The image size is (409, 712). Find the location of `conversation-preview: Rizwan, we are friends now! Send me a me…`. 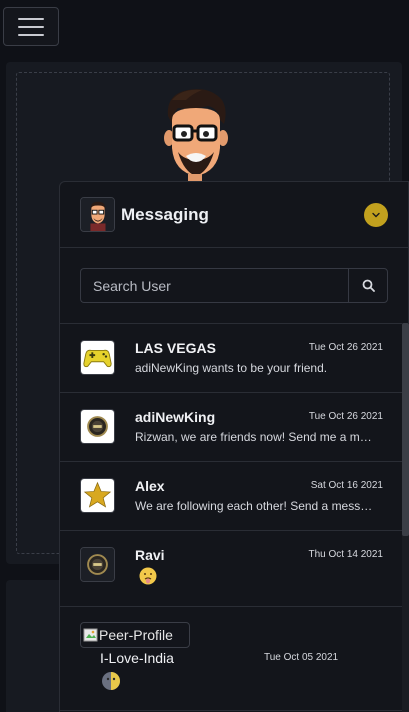

conversation-preview: Rizwan, we are friends now! Send me a me… is located at coordinates (255, 437).